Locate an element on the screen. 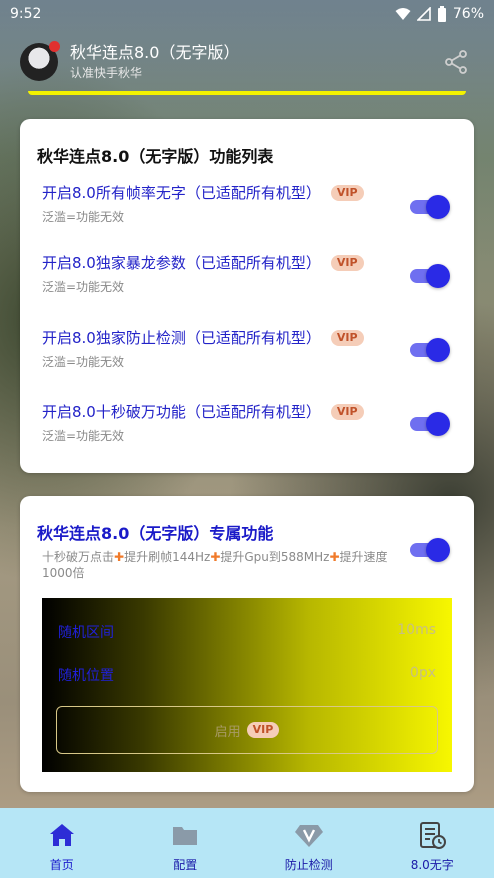 This screenshot has width=494, height=878. enable-button-label: 启用 is located at coordinates (227, 732).